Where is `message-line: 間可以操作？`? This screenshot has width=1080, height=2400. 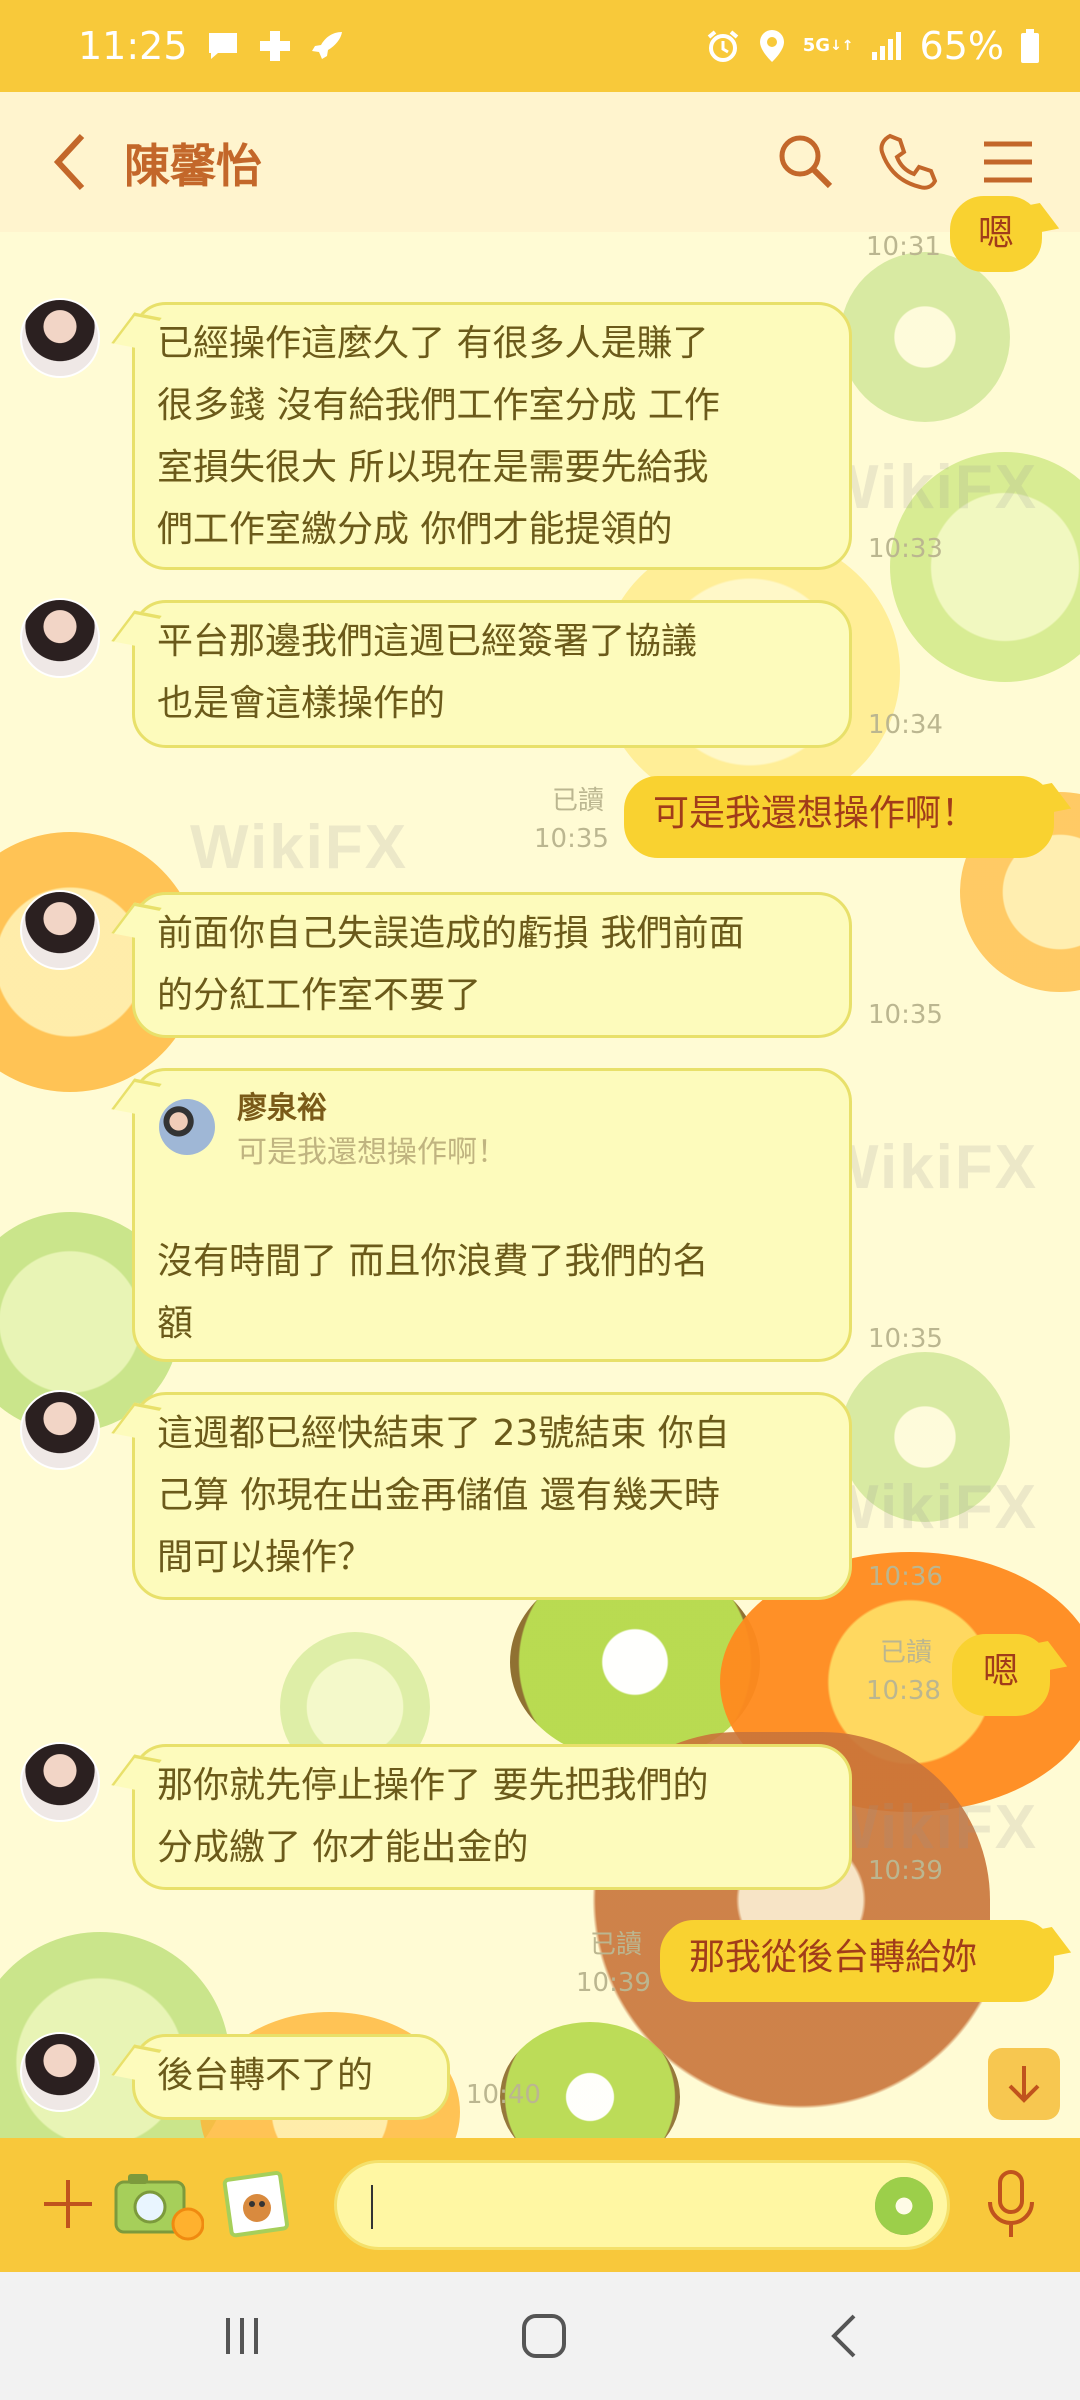
message-line: 間可以操作？ is located at coordinates (265, 1557).